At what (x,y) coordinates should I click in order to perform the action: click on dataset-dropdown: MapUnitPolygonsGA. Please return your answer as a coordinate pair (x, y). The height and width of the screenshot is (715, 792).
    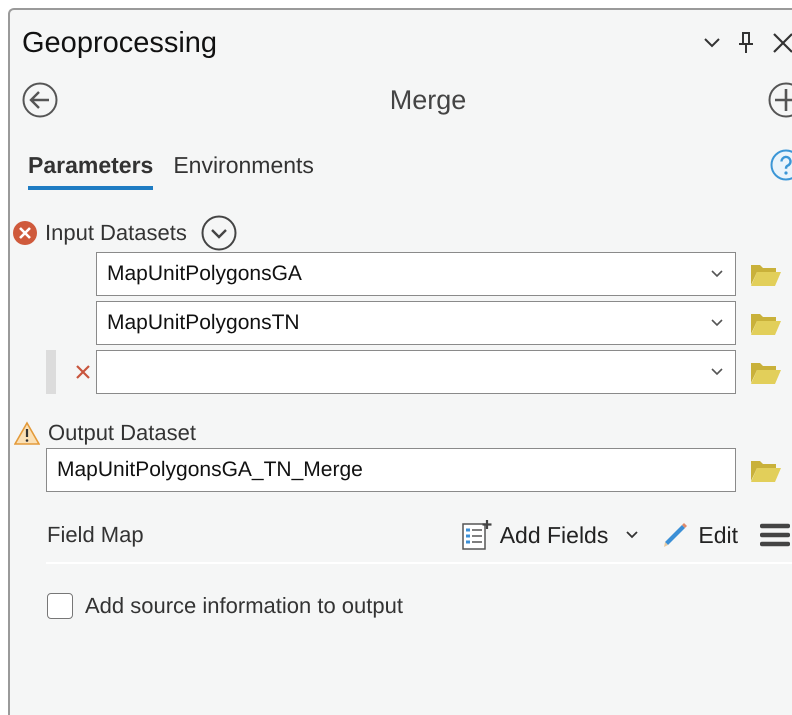
    Looking at the image, I should click on (416, 274).